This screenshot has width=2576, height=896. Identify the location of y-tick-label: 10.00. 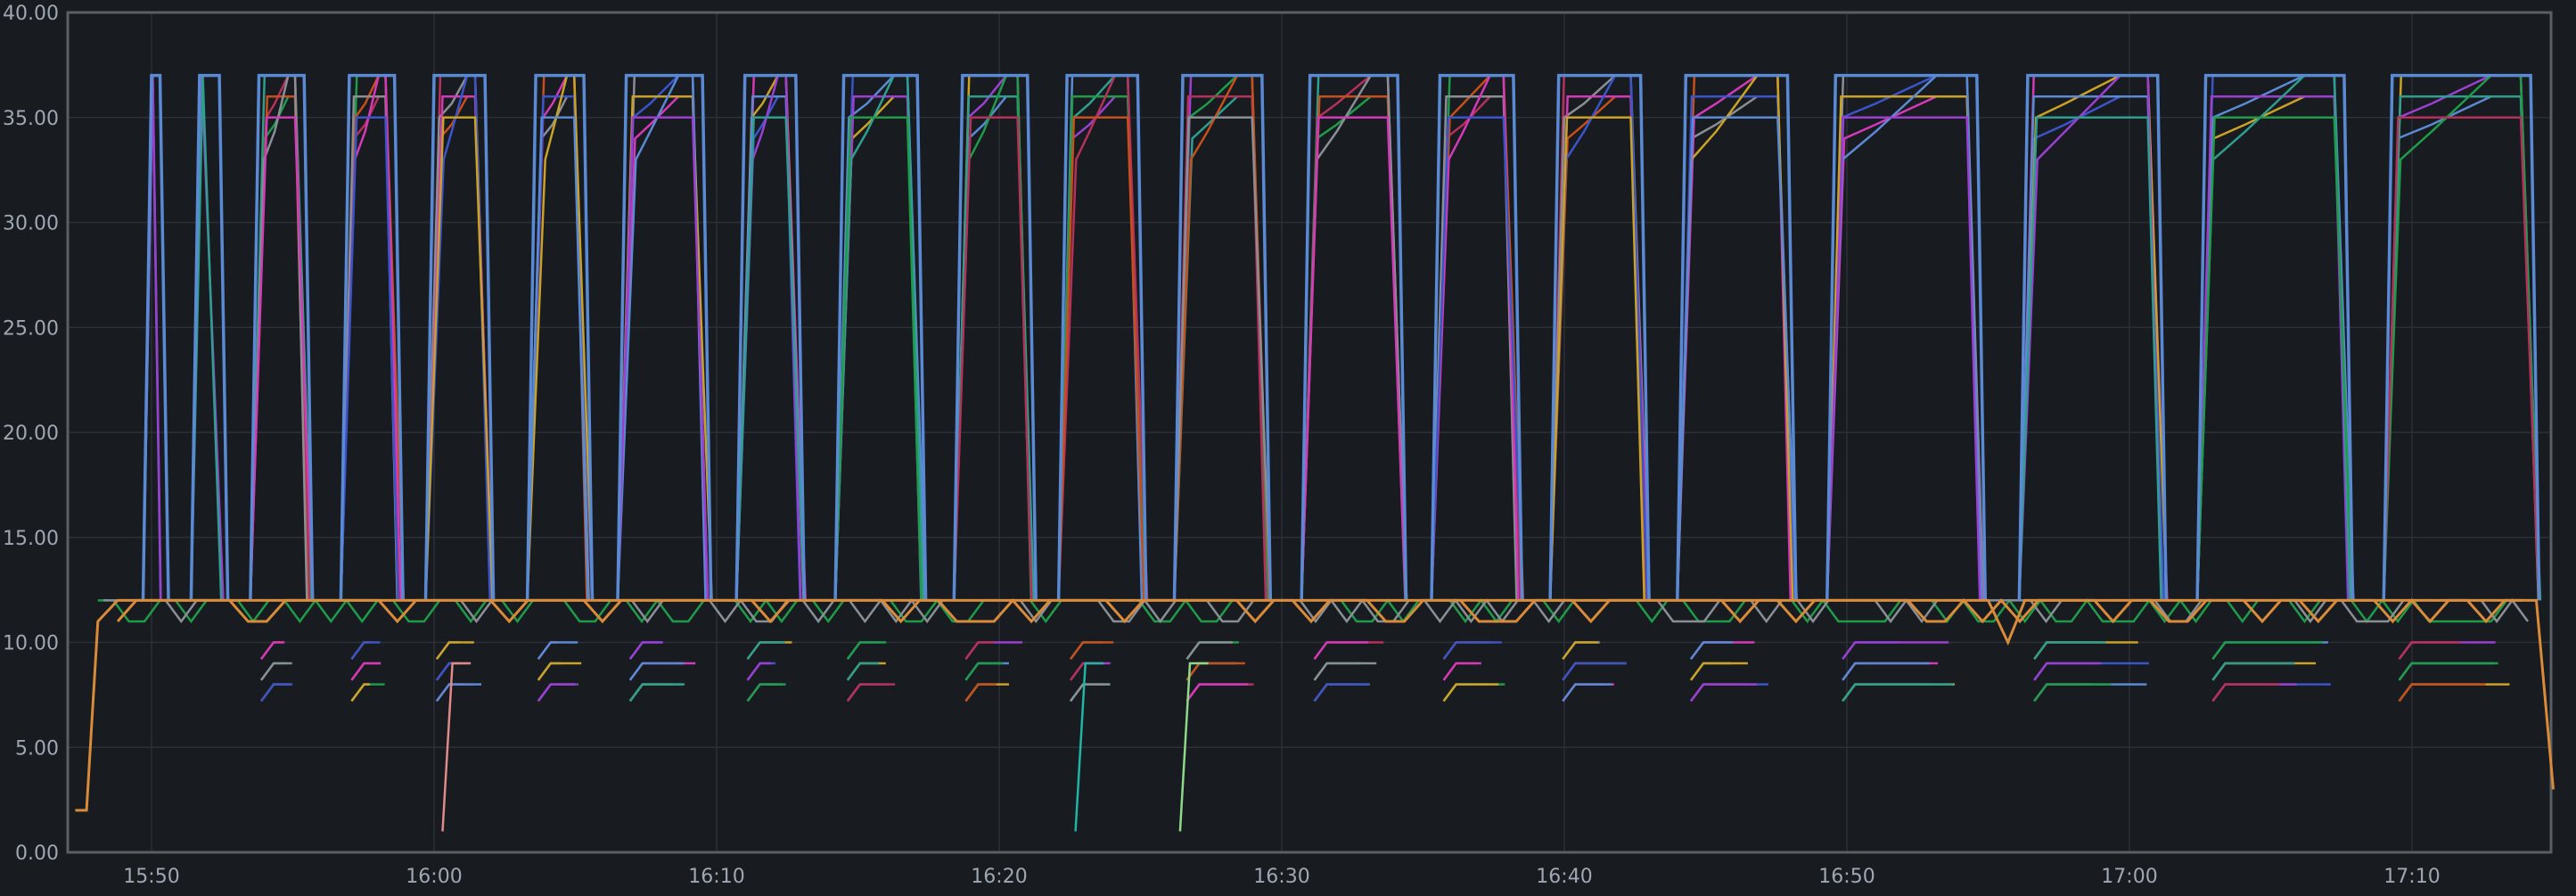
(31, 644).